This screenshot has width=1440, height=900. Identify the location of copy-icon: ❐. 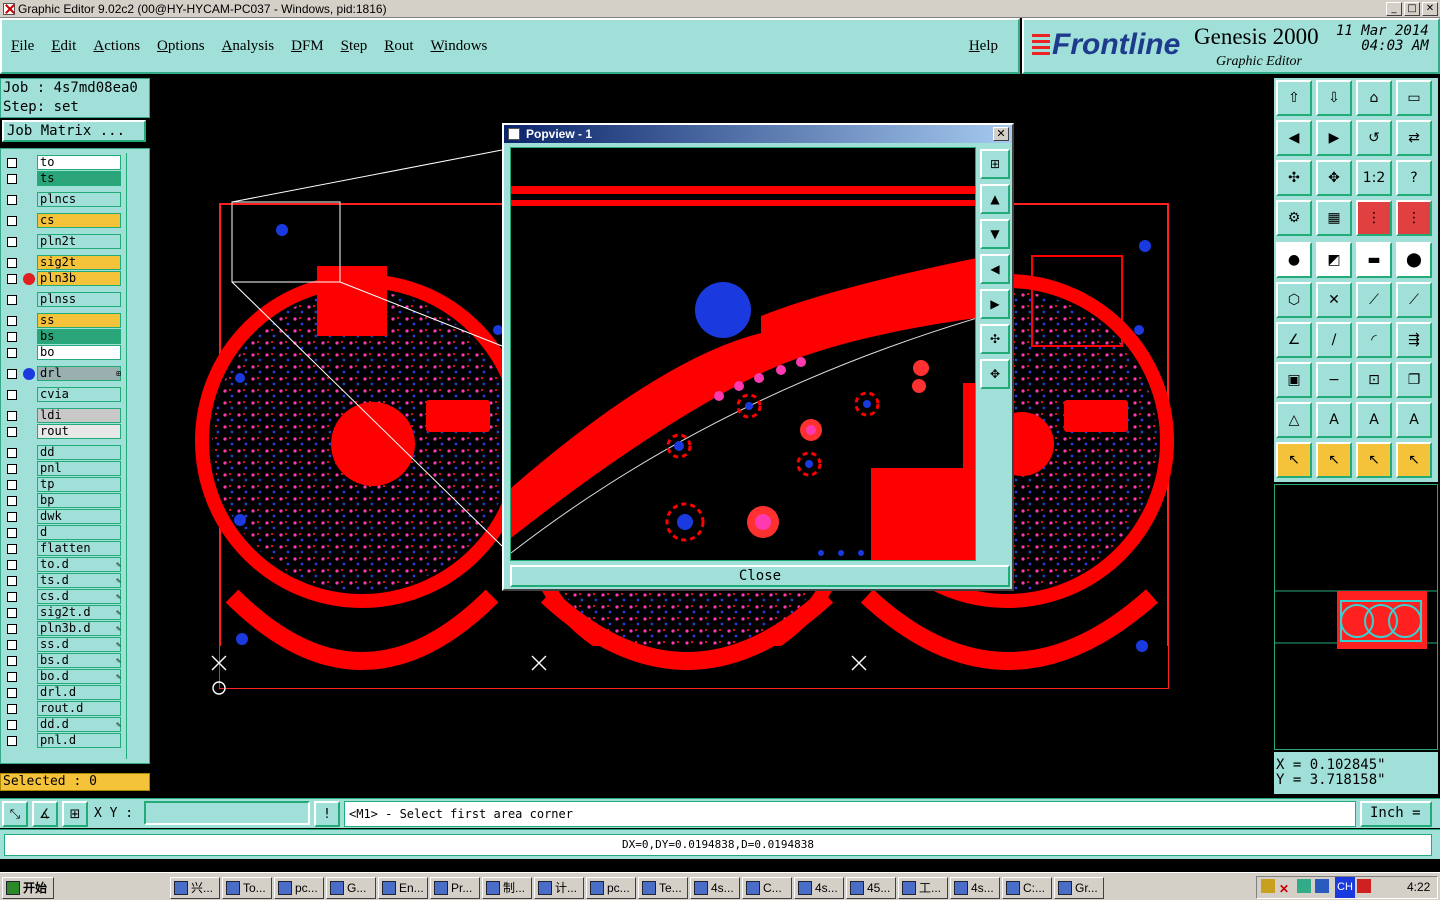
(1414, 380).